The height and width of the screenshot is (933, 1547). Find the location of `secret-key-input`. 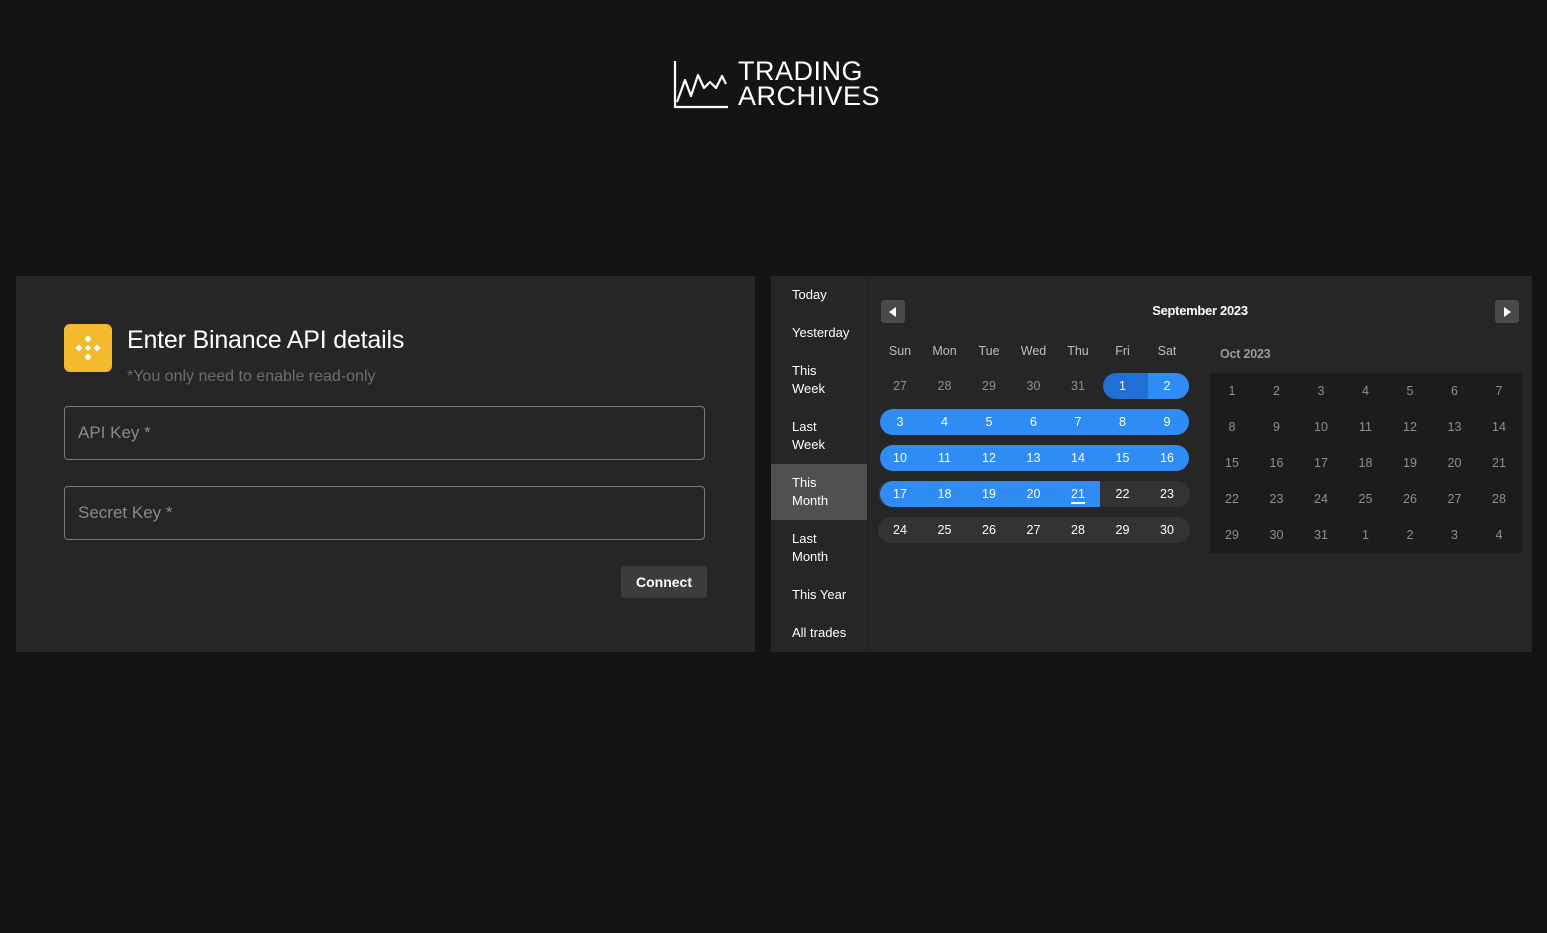

secret-key-input is located at coordinates (384, 513).